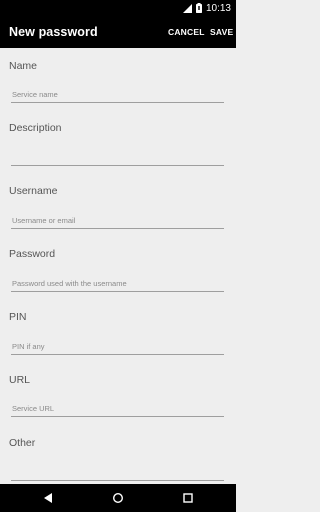 The width and height of the screenshot is (320, 512). What do you see at coordinates (117, 96) in the screenshot?
I see `name-input` at bounding box center [117, 96].